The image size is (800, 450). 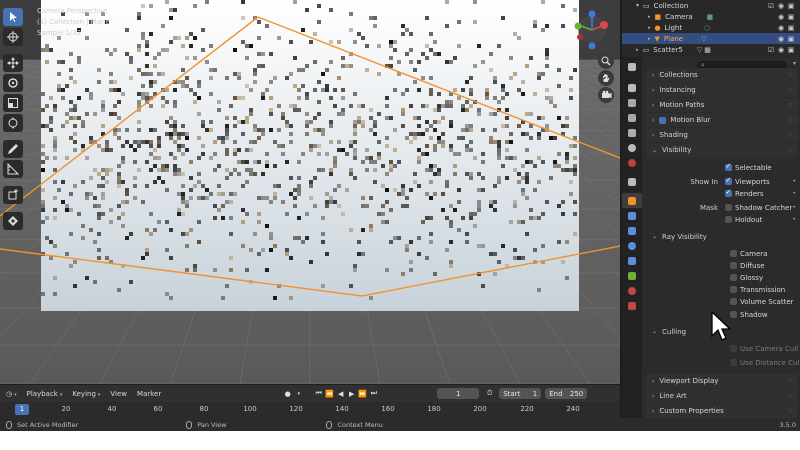 What do you see at coordinates (728, 219) in the screenshot?
I see `holdout-checkbox` at bounding box center [728, 219].